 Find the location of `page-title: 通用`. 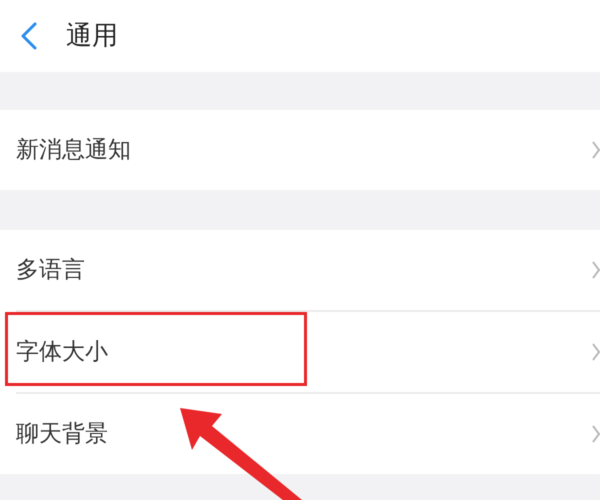

page-title: 通用 is located at coordinates (92, 36).